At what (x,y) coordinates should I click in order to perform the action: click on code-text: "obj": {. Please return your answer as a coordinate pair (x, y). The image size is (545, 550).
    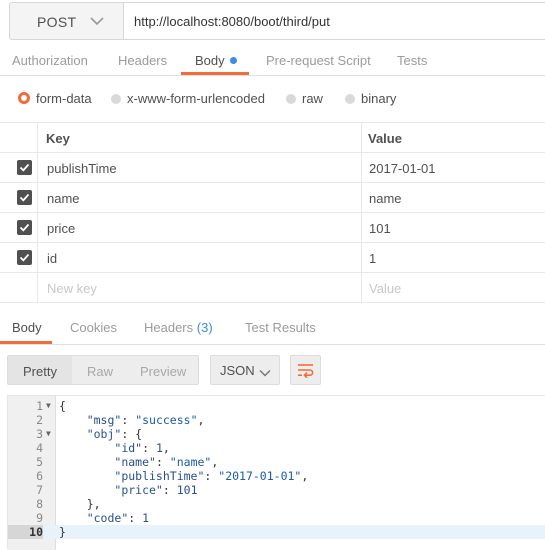
    Looking at the image, I should click on (114, 434).